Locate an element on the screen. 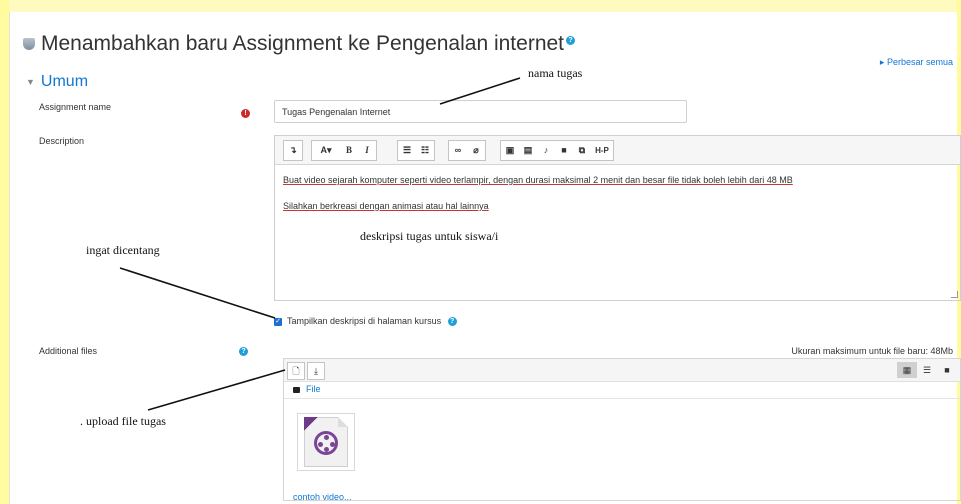  add-file-icon: 🗋 is located at coordinates (296, 371).